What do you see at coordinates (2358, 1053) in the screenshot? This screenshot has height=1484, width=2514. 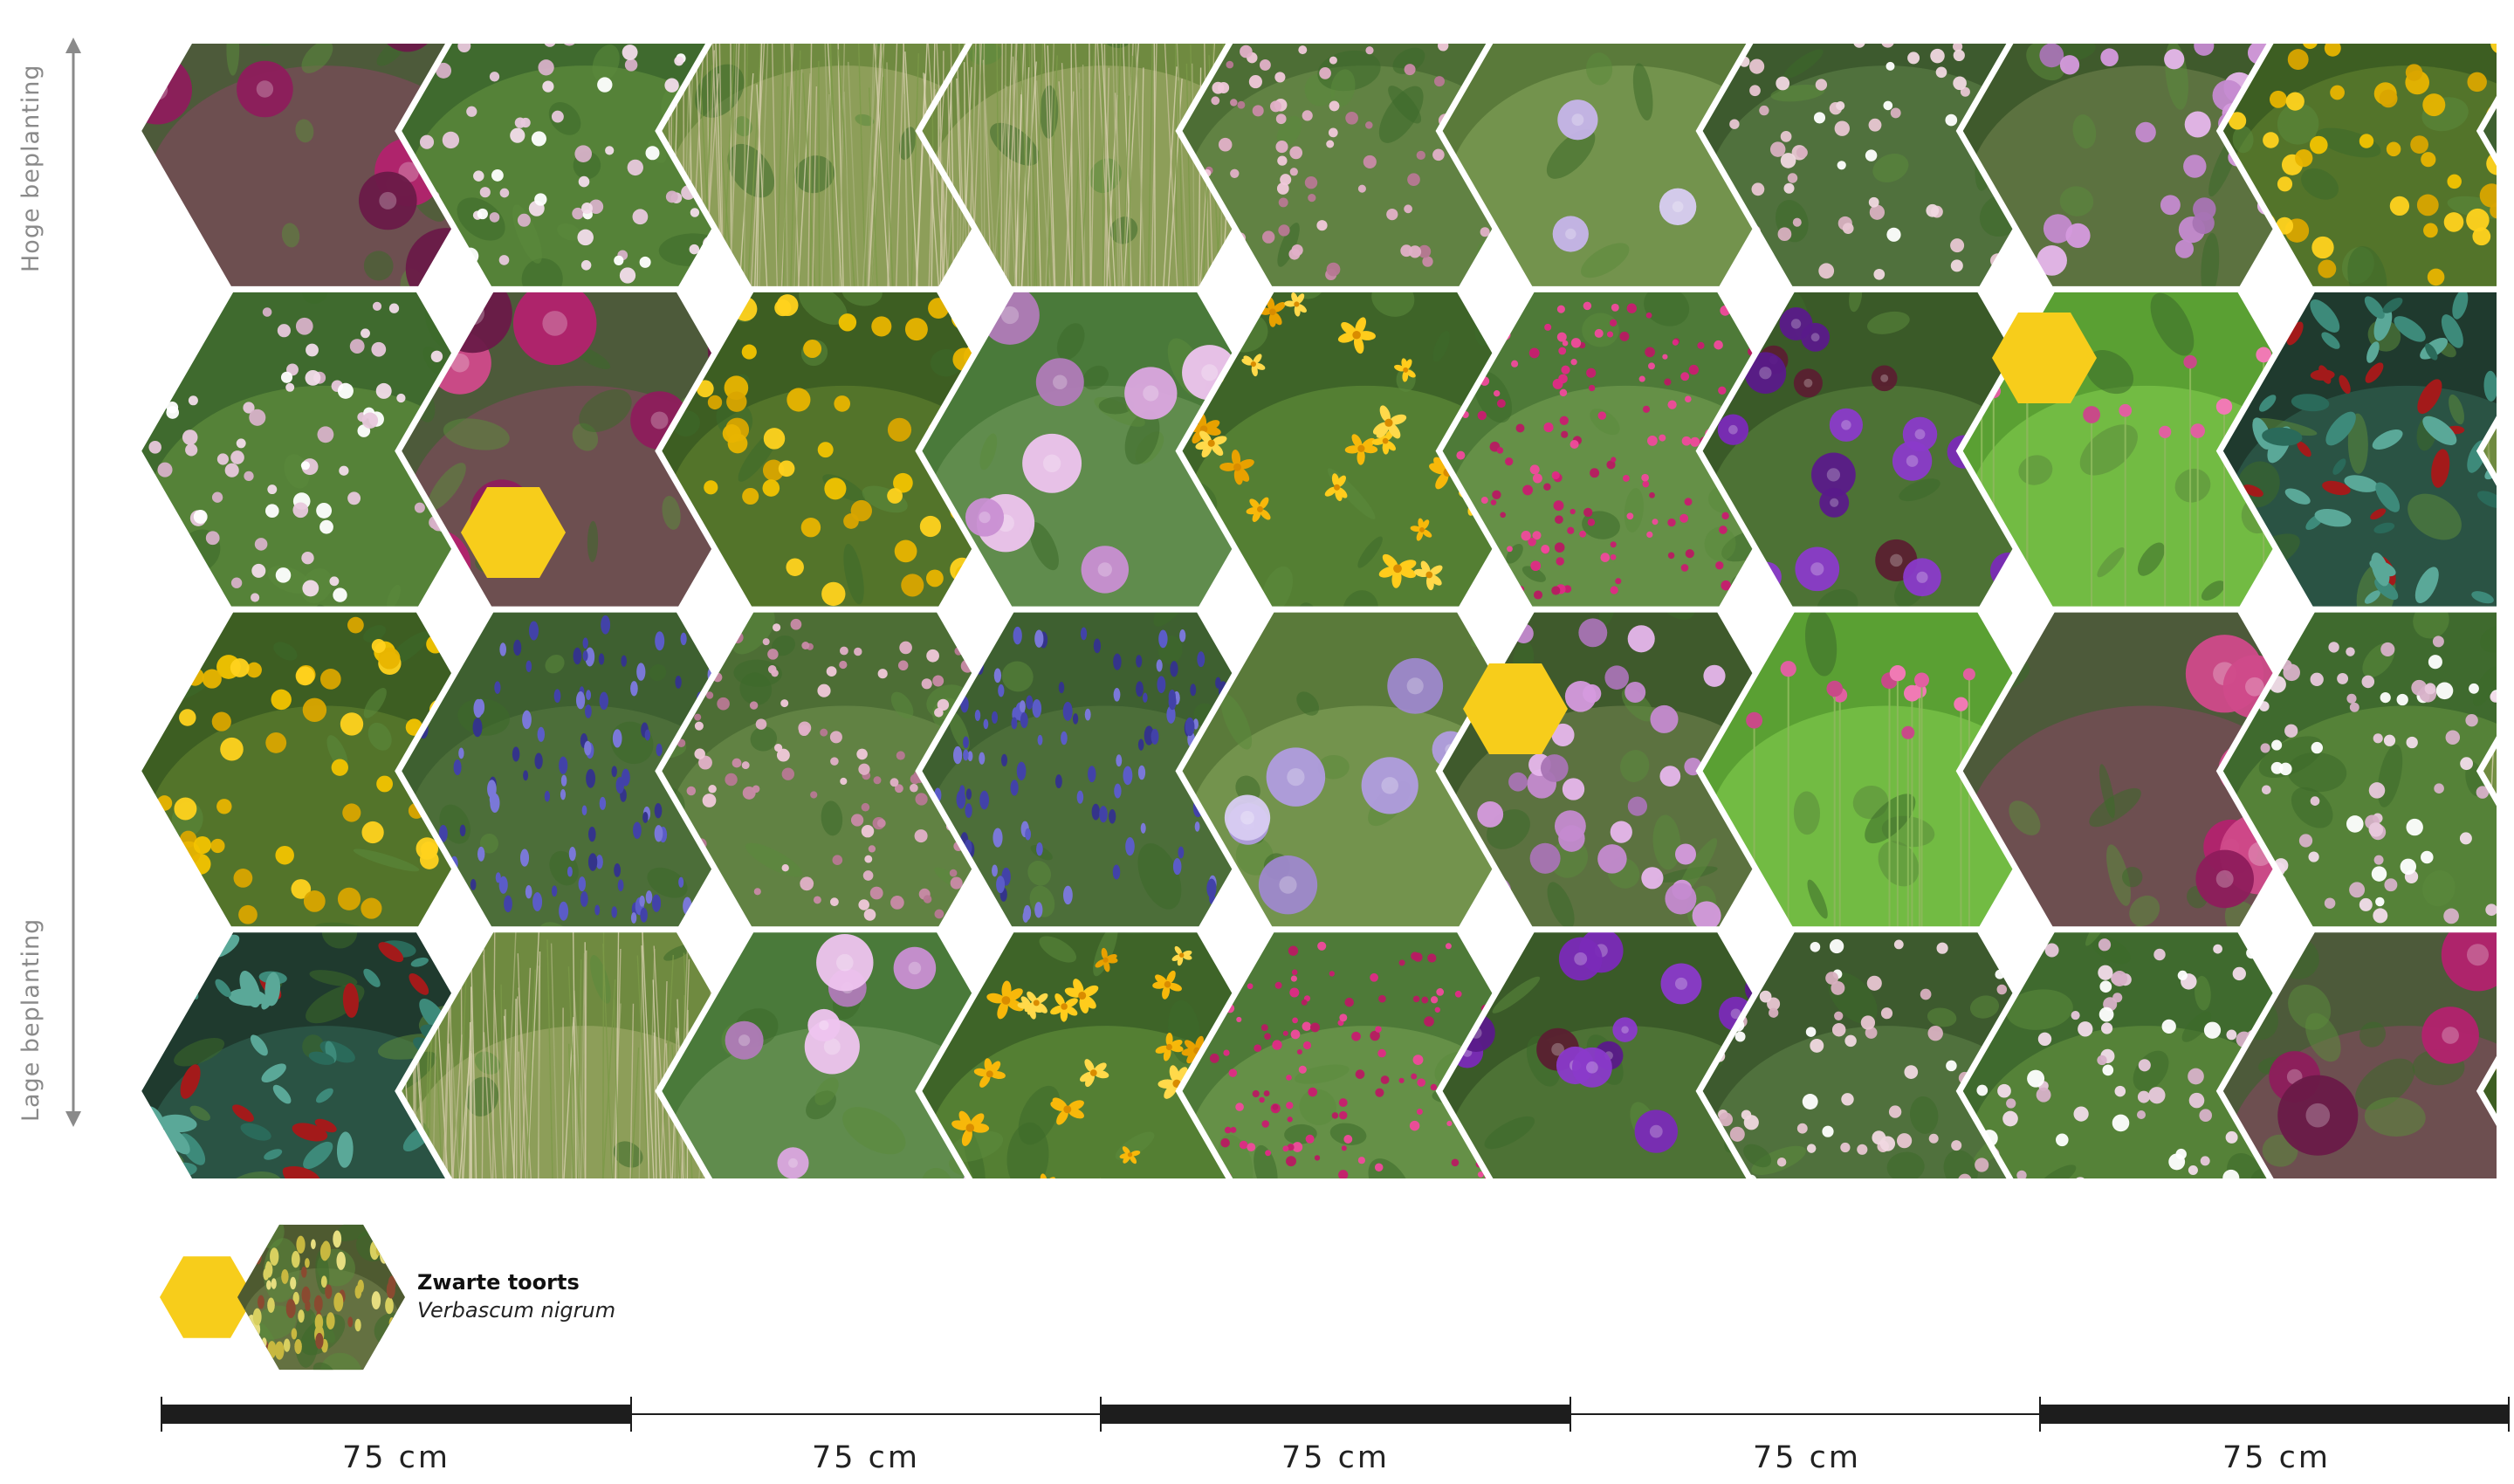 I see `plant-hex-malva` at bounding box center [2358, 1053].